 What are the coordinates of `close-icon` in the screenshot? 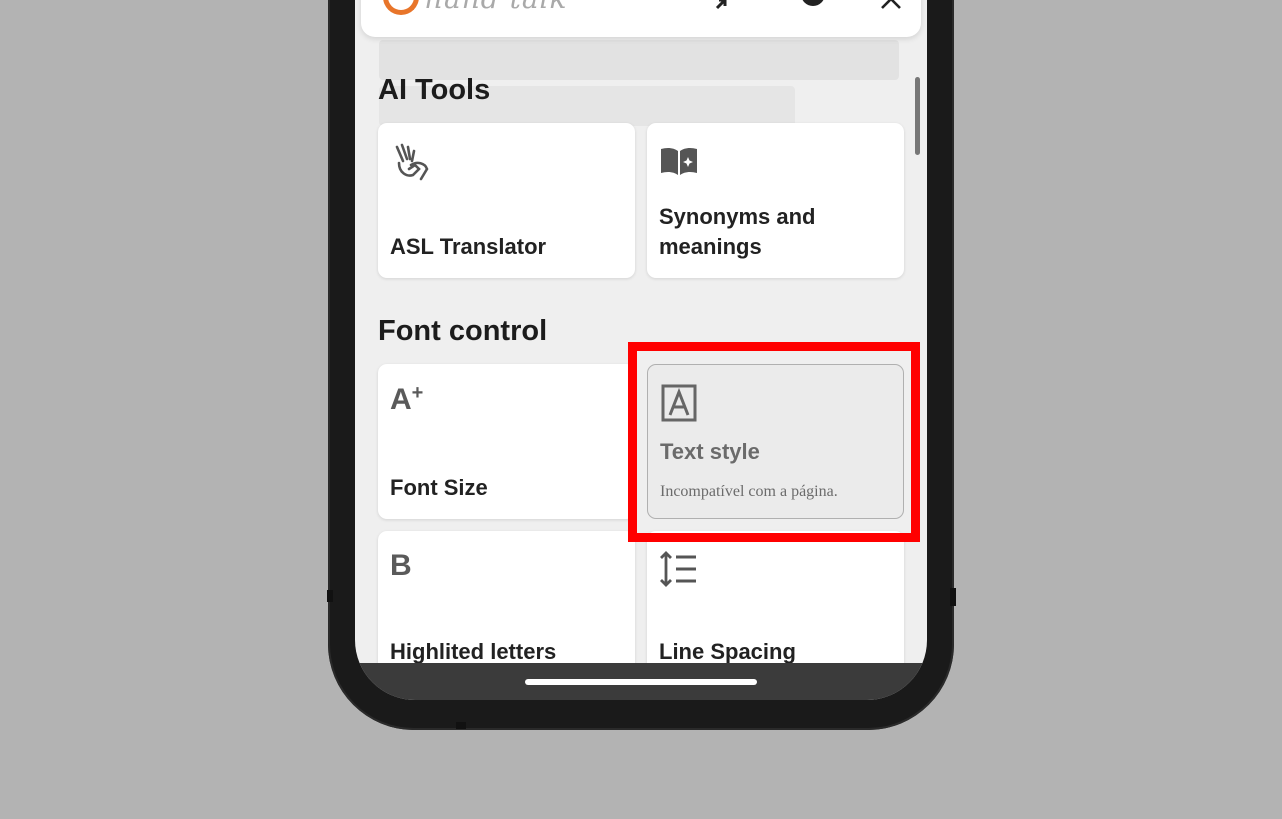 It's located at (891, 5).